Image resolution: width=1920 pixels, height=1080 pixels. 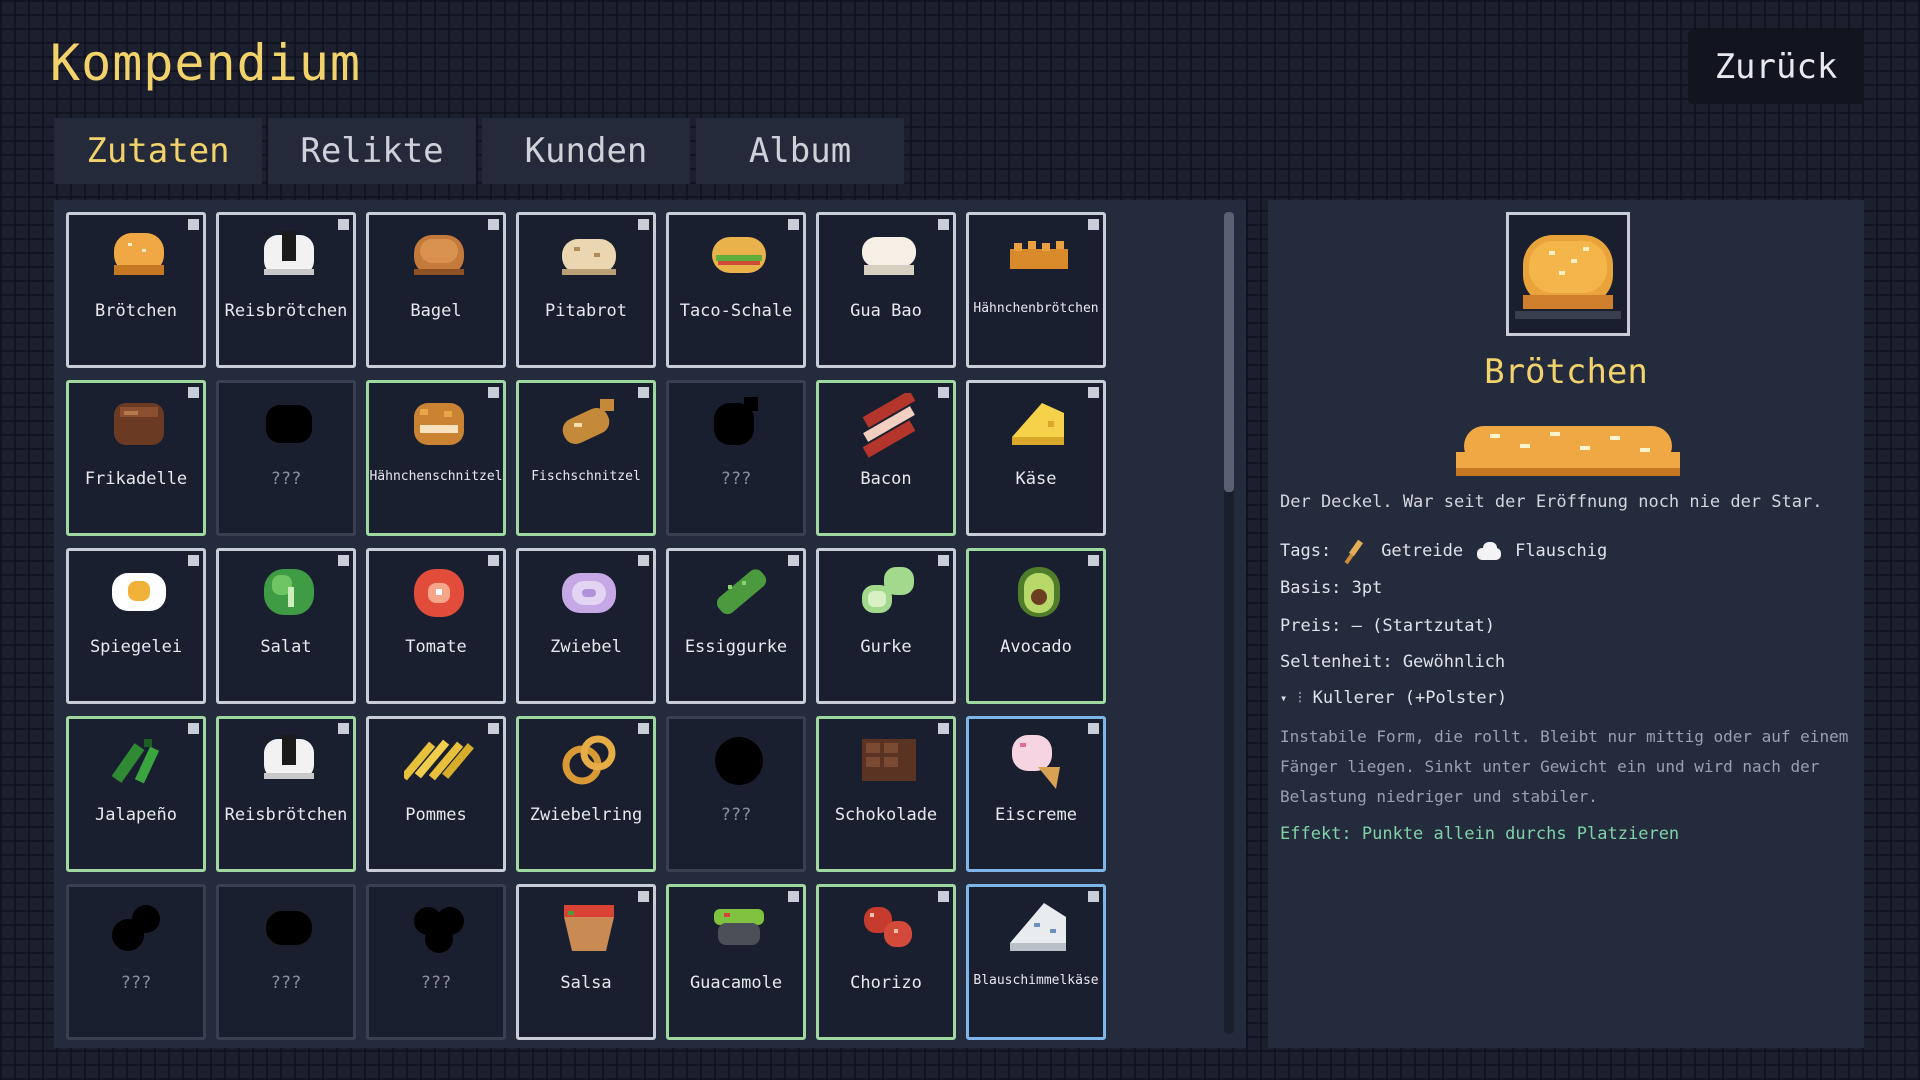 I want to click on ingredient-card: Schokolade, so click(x=886, y=794).